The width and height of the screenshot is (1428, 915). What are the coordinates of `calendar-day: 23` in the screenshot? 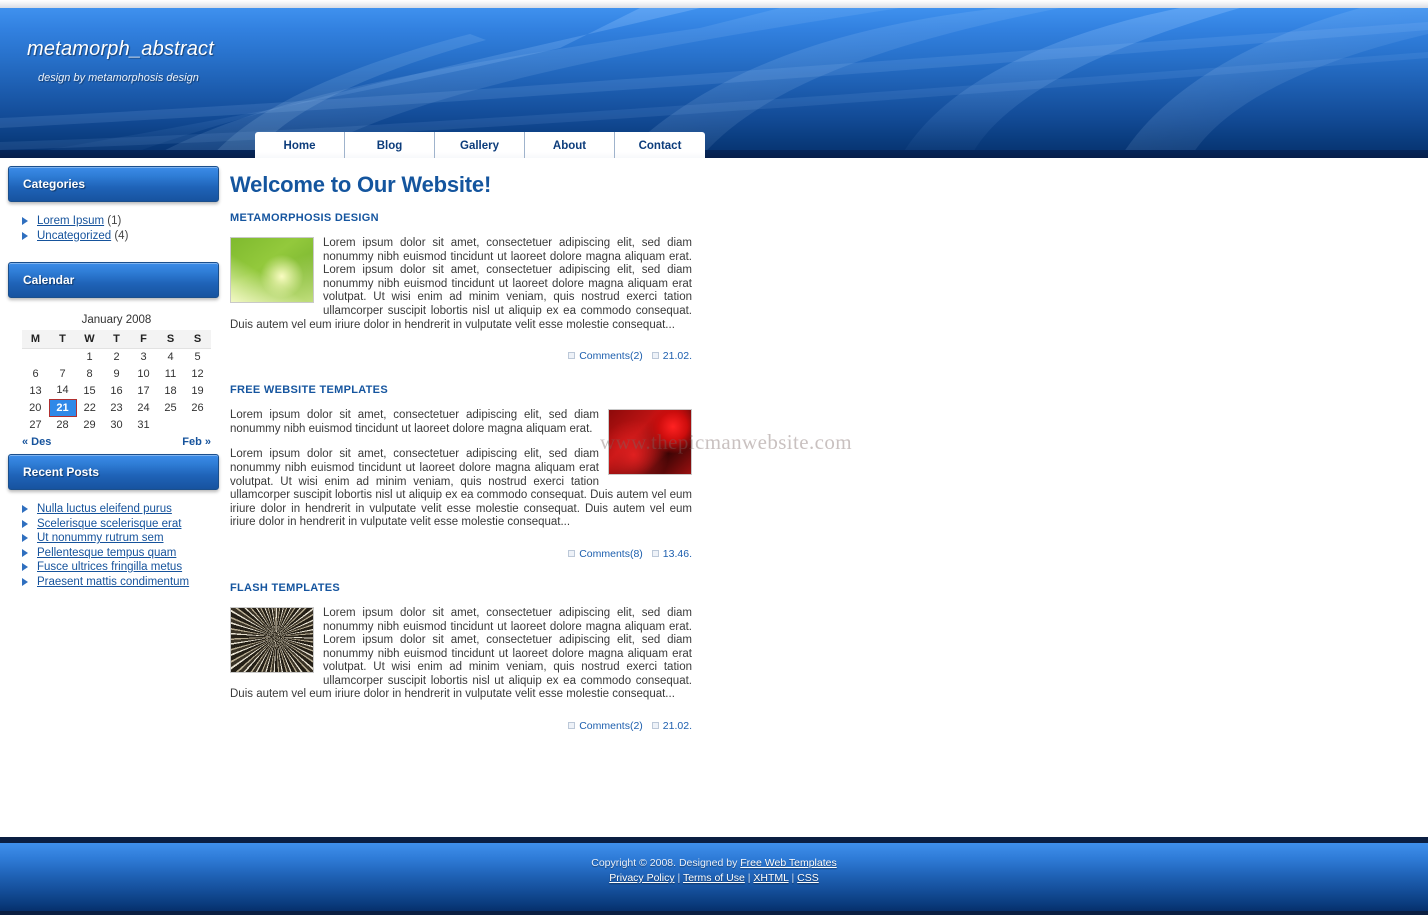 It's located at (116, 407).